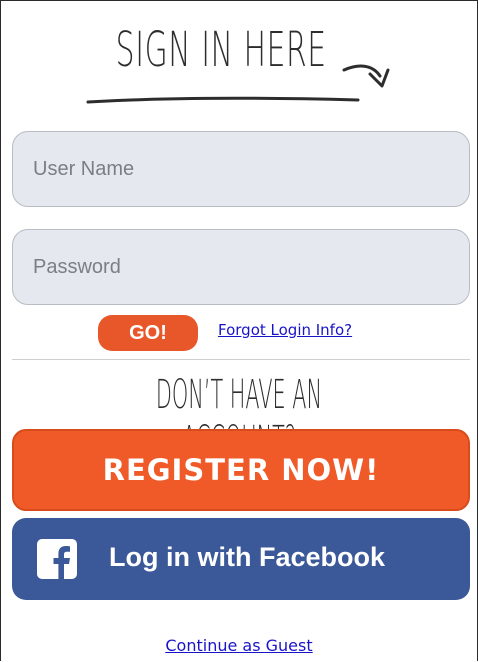 The width and height of the screenshot is (478, 662). I want to click on forgot-login-link: Forgot Login Info?, so click(285, 330).